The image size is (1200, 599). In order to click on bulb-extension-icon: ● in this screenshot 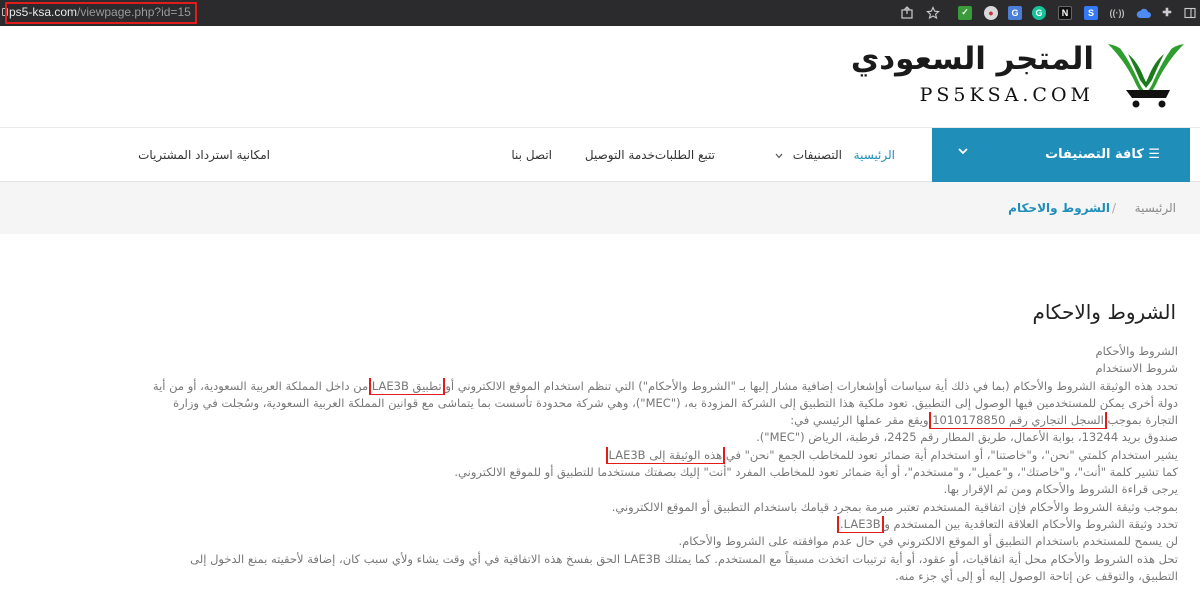, I will do `click(991, 12)`.